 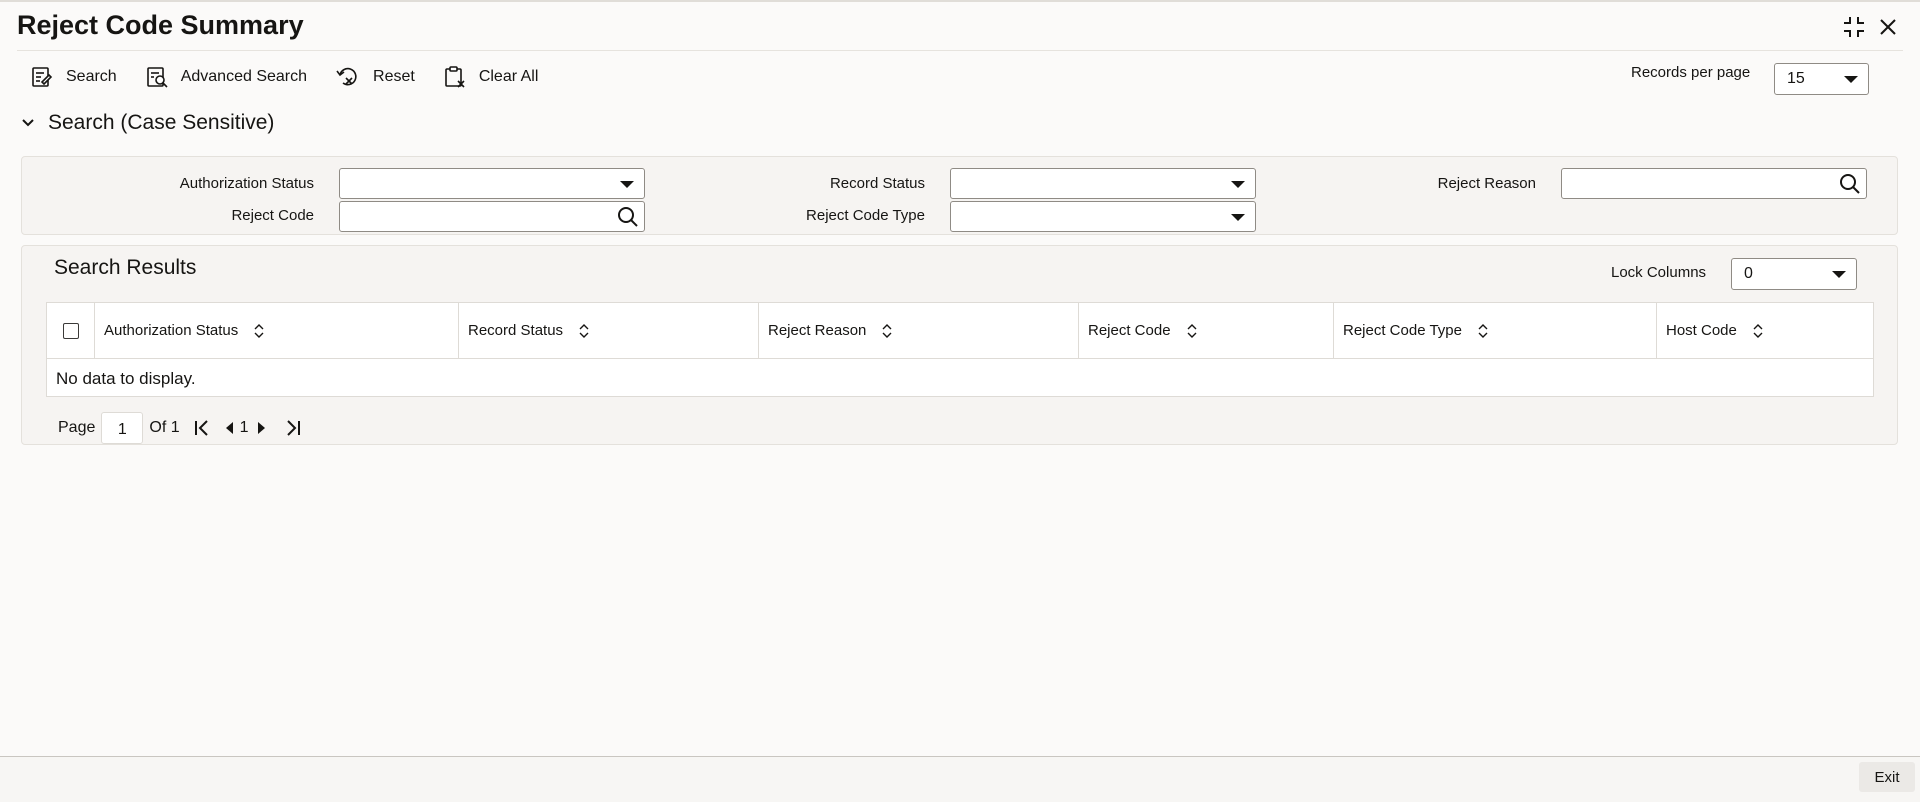 I want to click on lock-columns-label: Lock Columns, so click(x=1659, y=272).